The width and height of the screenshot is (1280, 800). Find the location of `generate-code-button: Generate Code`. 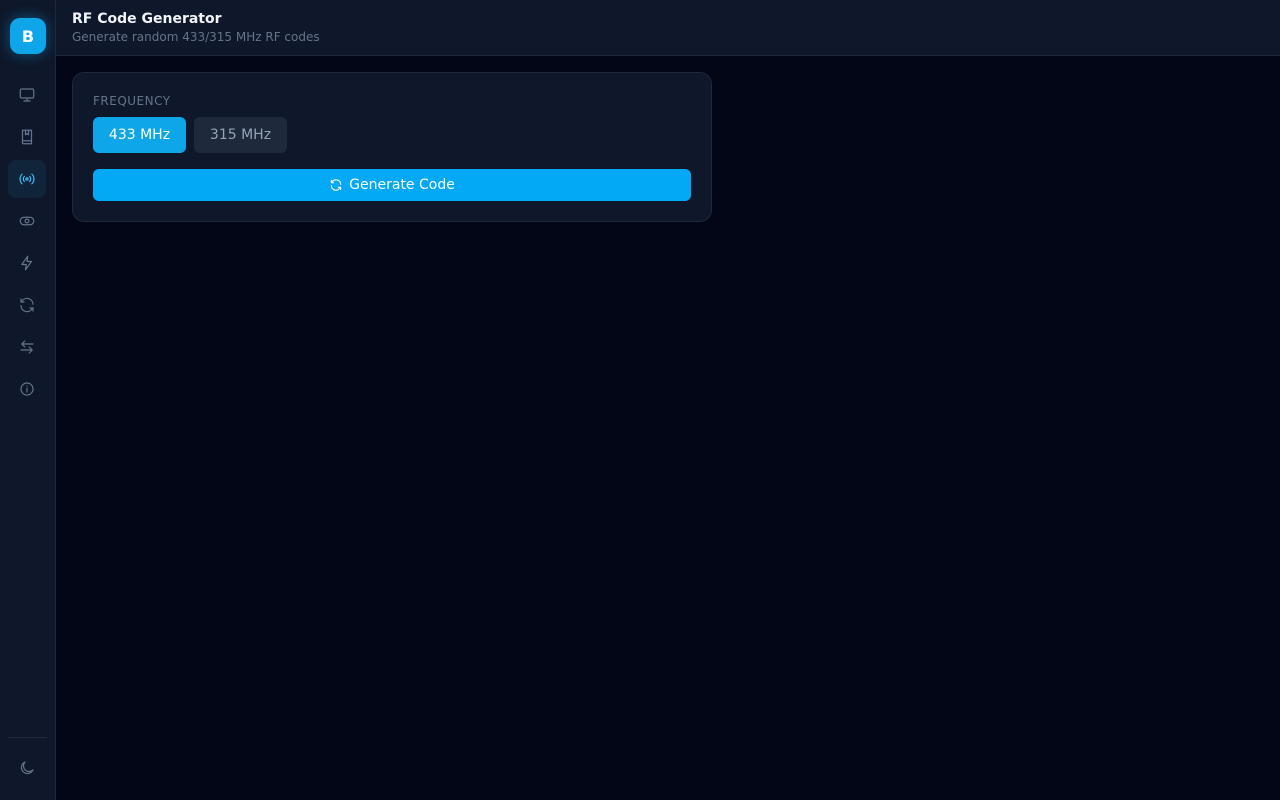

generate-code-button: Generate Code is located at coordinates (392, 185).